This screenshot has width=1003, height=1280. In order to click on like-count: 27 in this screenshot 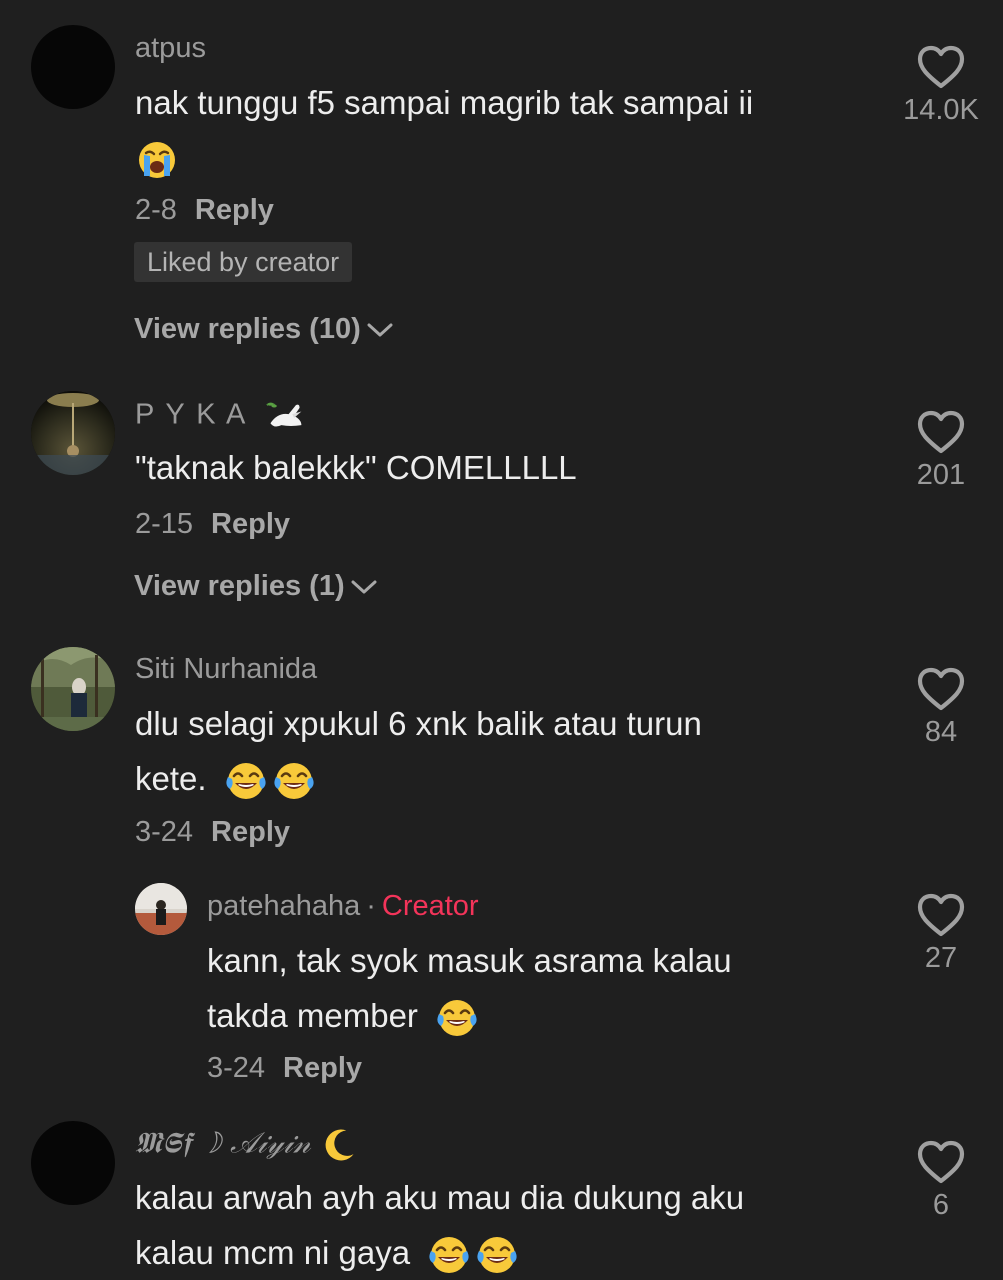, I will do `click(941, 958)`.